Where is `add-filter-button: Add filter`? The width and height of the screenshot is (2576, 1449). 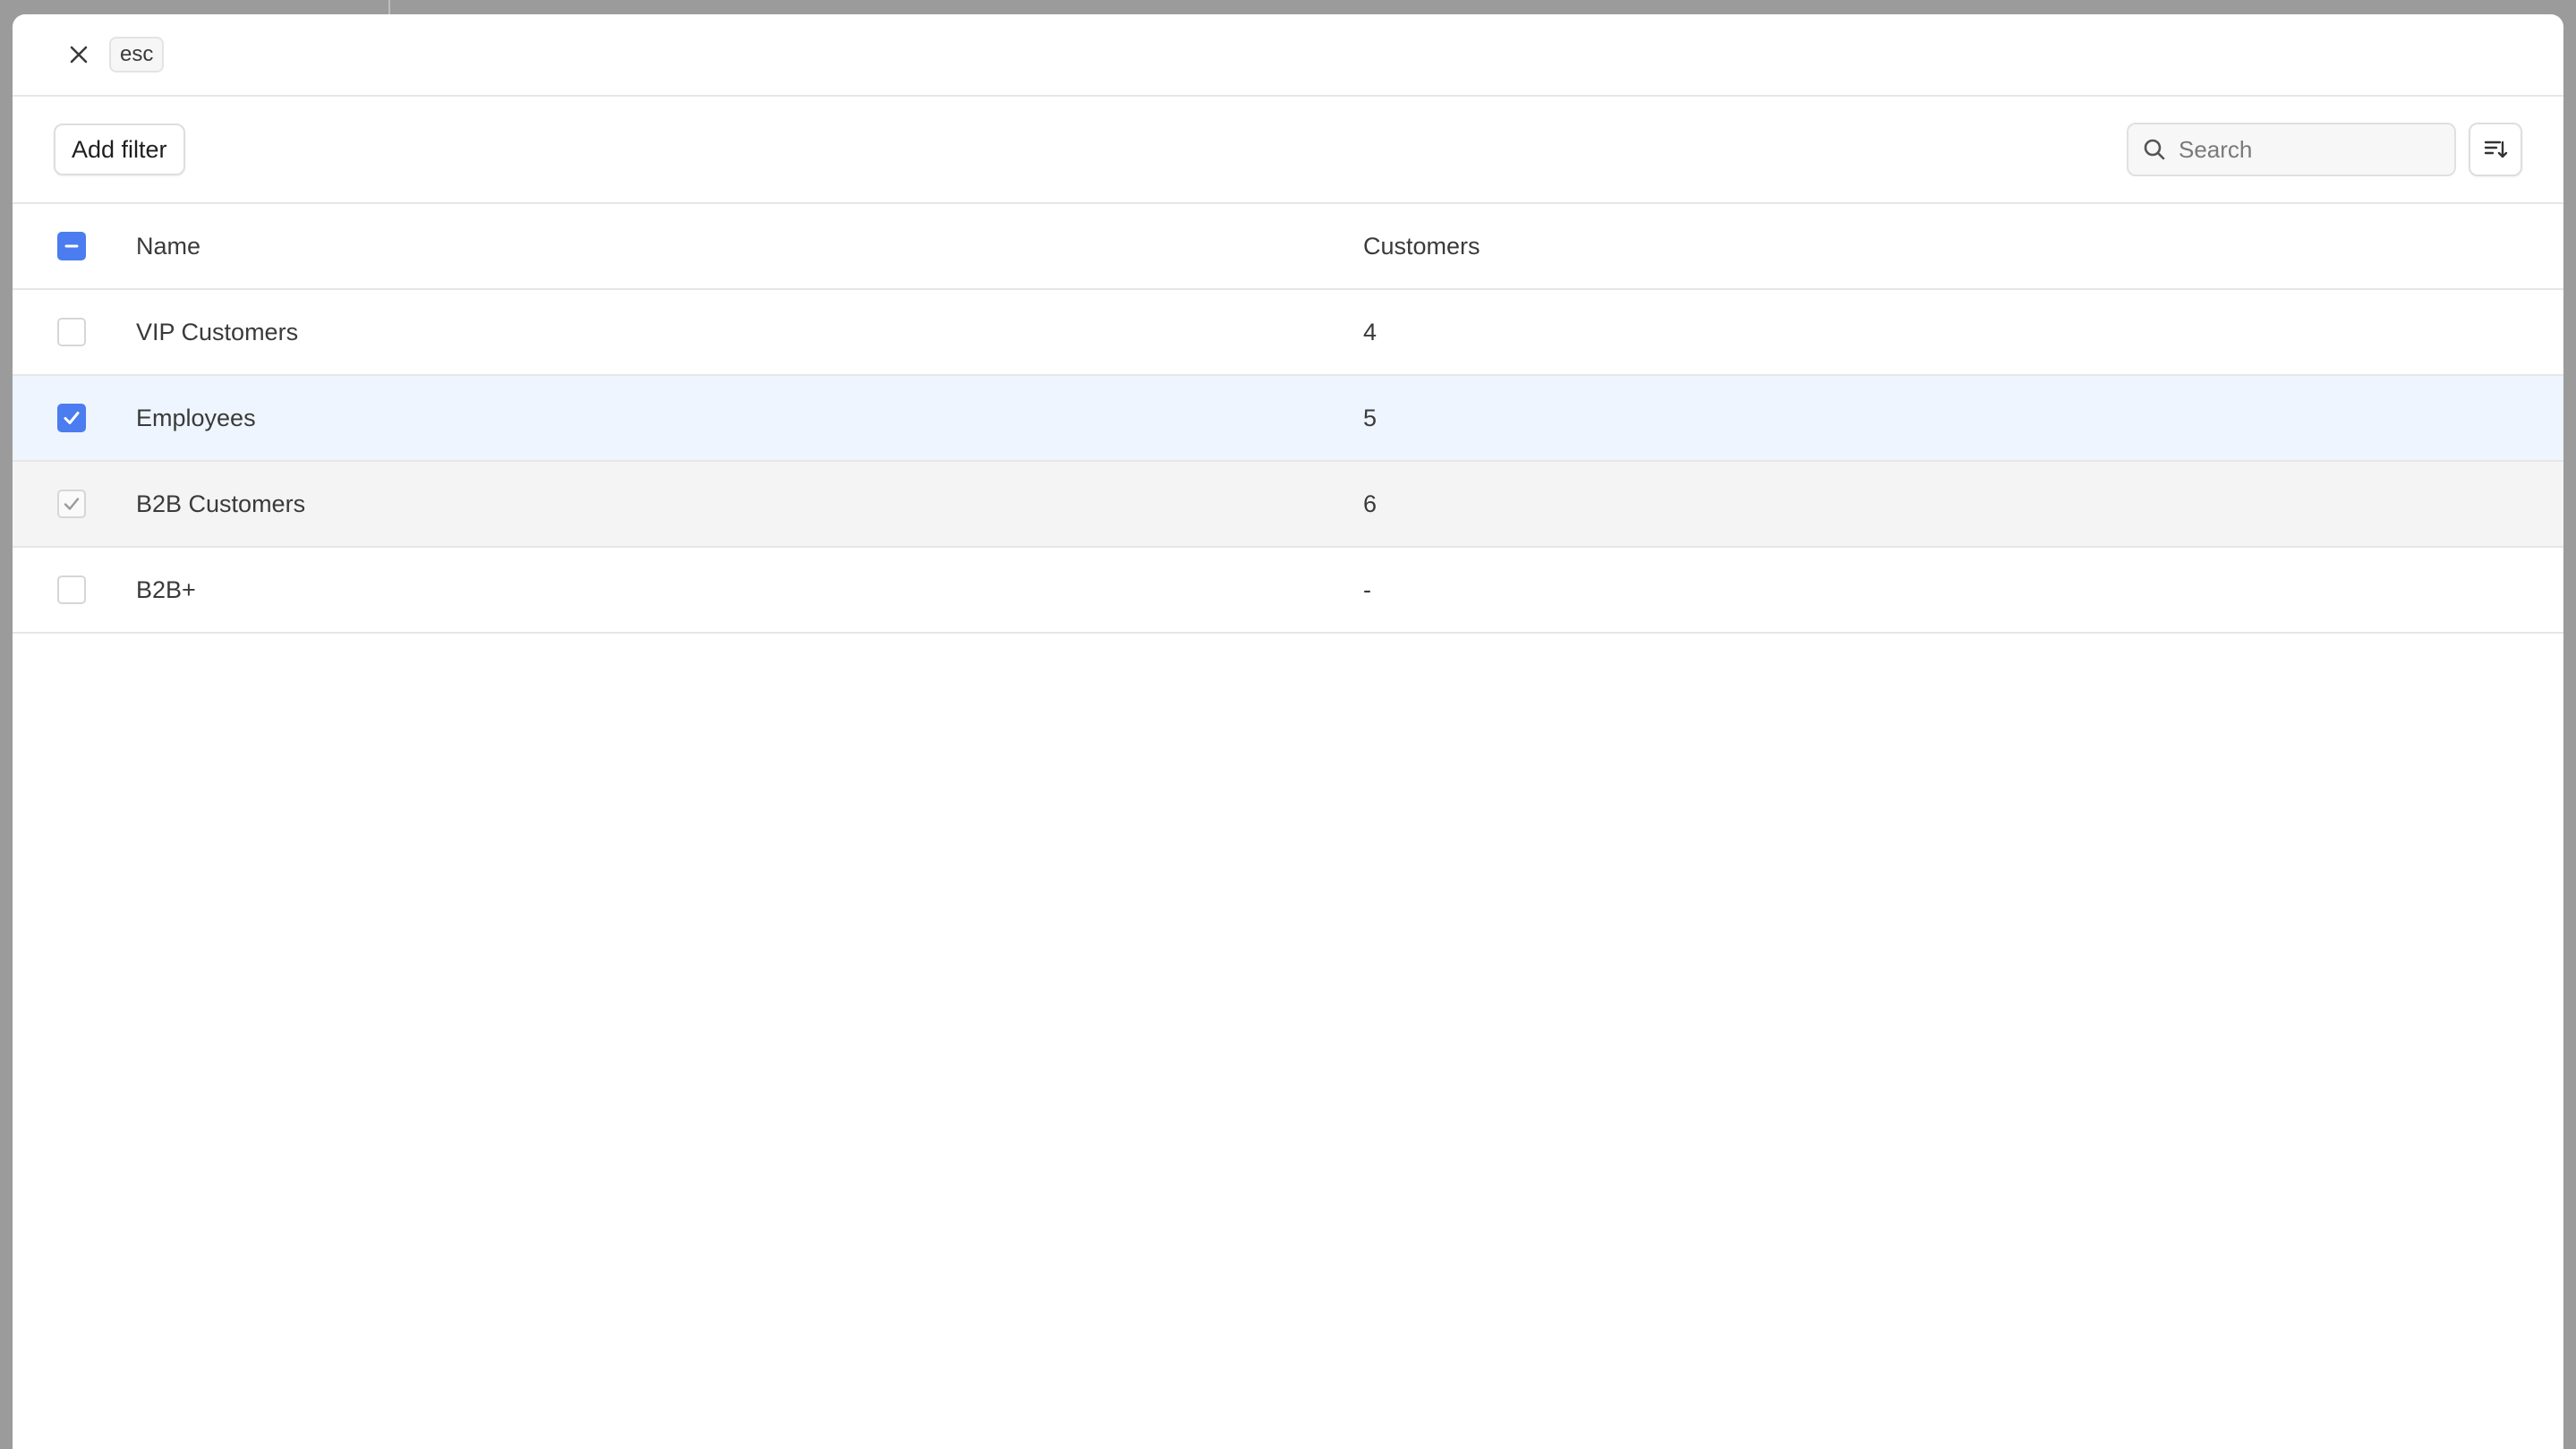 add-filter-button: Add filter is located at coordinates (119, 149).